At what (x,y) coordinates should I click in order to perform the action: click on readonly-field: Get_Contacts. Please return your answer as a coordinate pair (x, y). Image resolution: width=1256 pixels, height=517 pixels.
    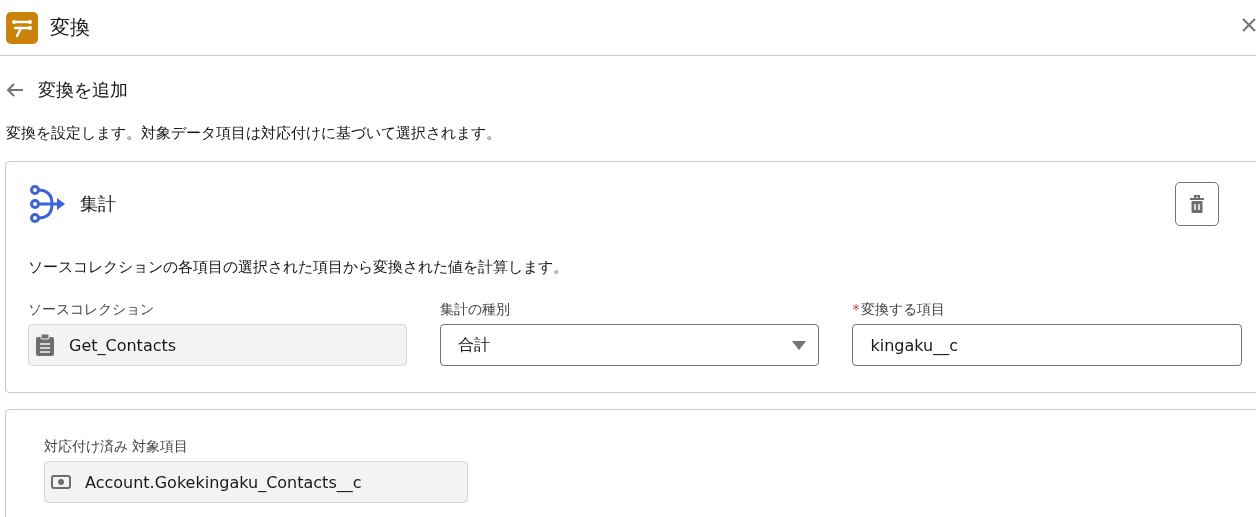
    Looking at the image, I should click on (217, 345).